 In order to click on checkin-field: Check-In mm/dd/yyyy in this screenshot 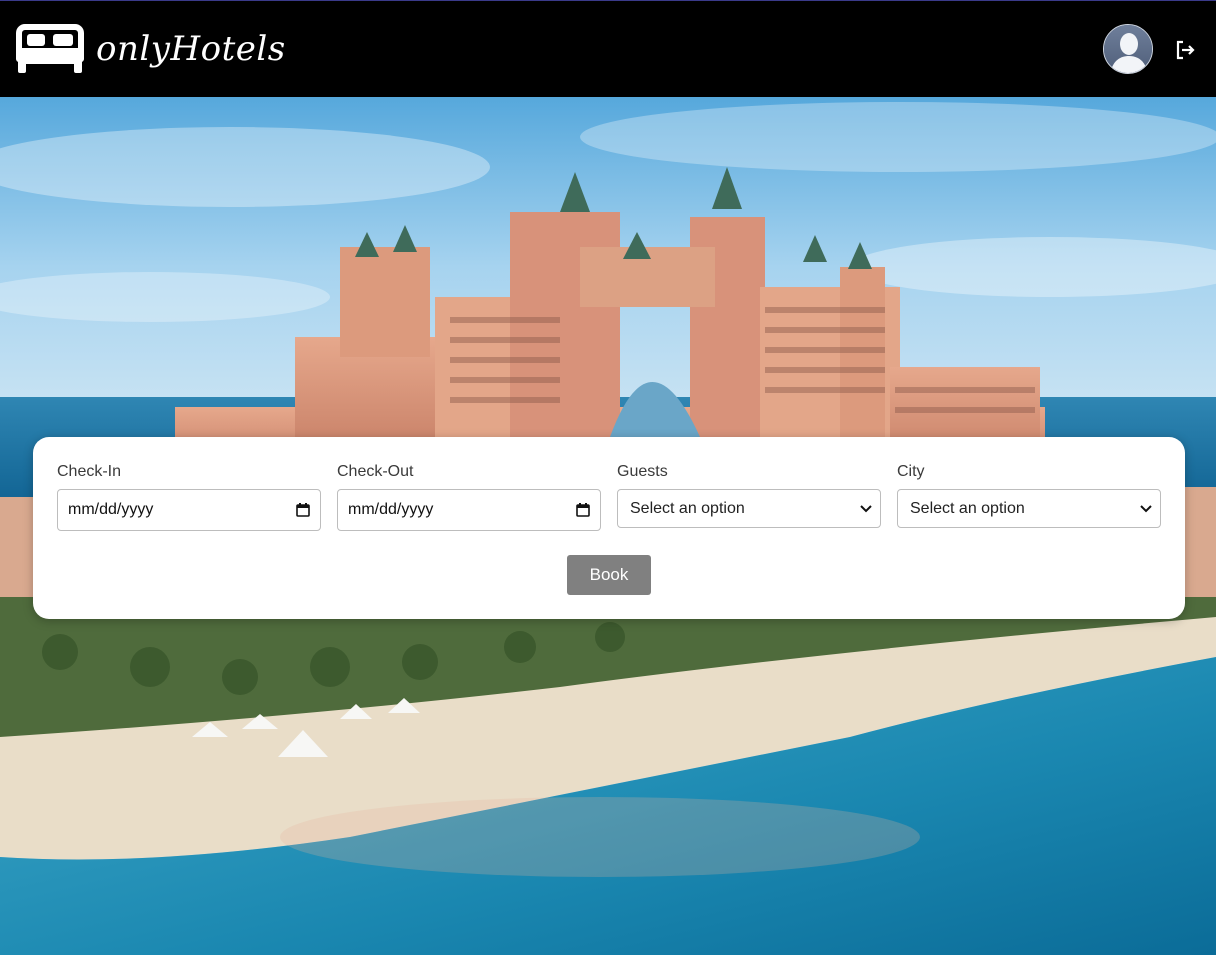, I will do `click(189, 497)`.